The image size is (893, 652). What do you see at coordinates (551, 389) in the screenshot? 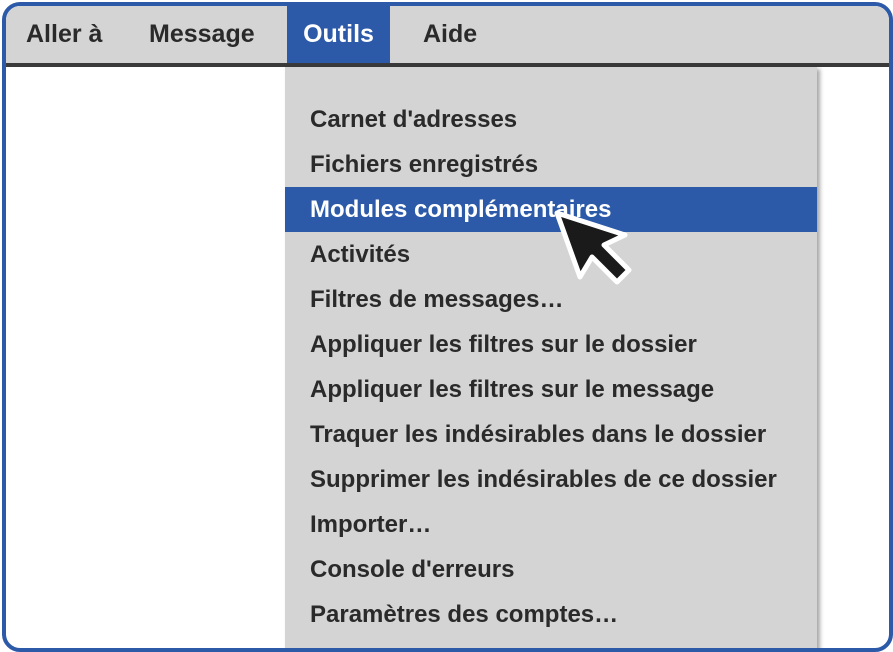
I see `menu-item-appliquer-filtres-message: Appliquer les filtres sur le message` at bounding box center [551, 389].